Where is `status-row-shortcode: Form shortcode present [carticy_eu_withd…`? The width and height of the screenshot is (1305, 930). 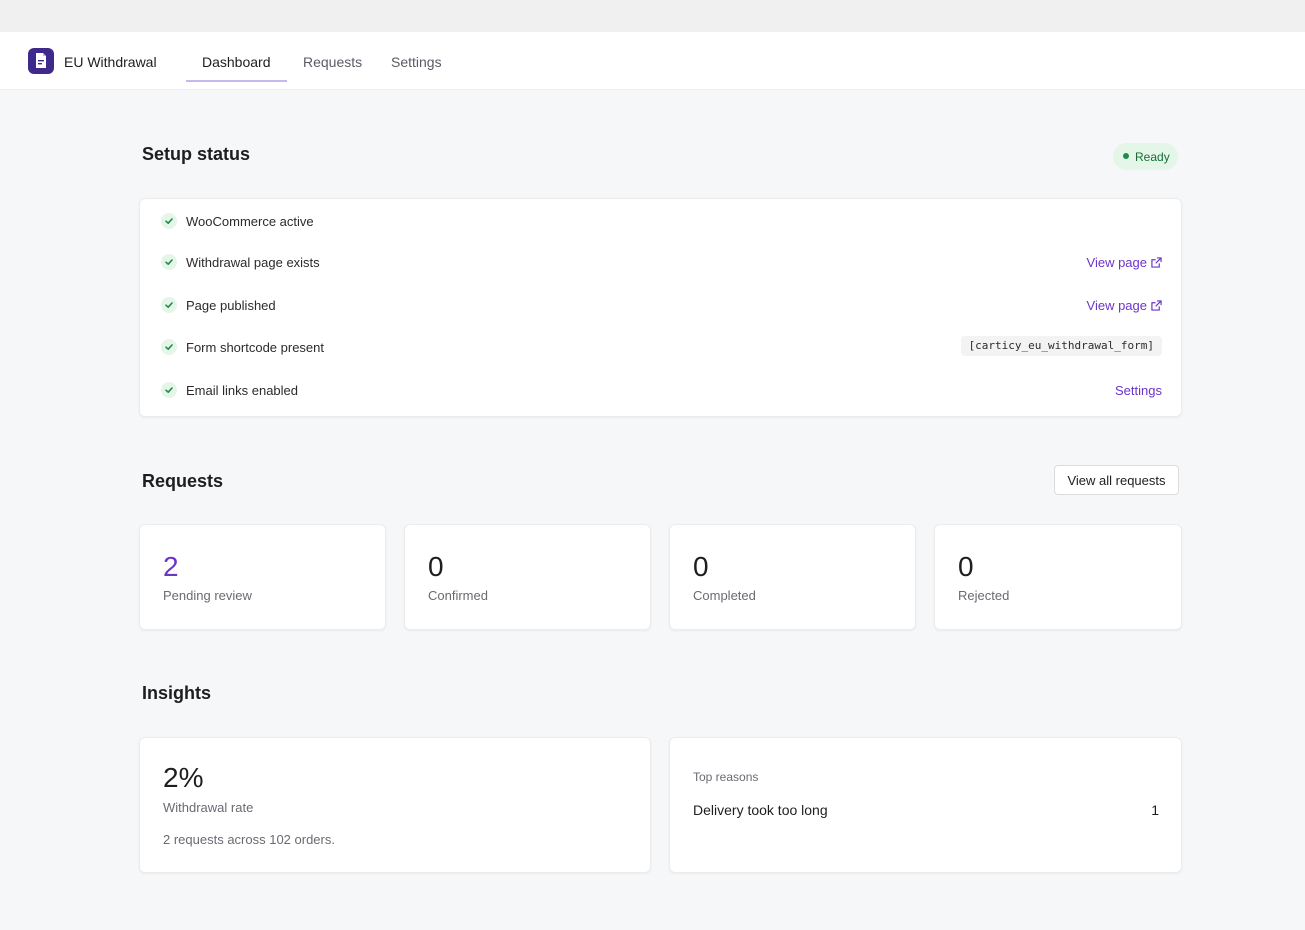 status-row-shortcode: Form shortcode present [carticy_eu_withd… is located at coordinates (661, 347).